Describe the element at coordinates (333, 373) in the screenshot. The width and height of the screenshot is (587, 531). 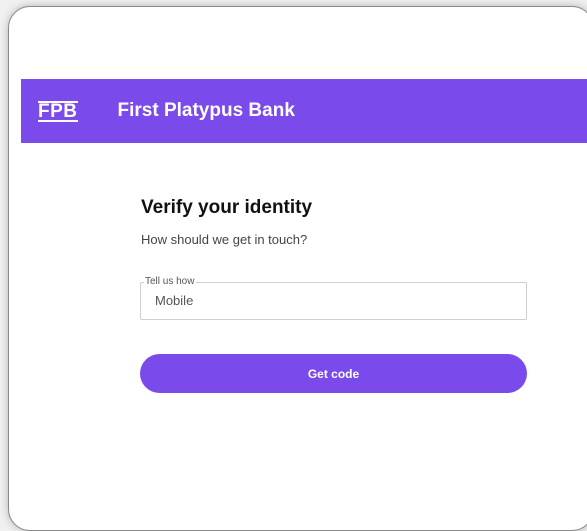
I see `get-code-button: Get code` at that location.